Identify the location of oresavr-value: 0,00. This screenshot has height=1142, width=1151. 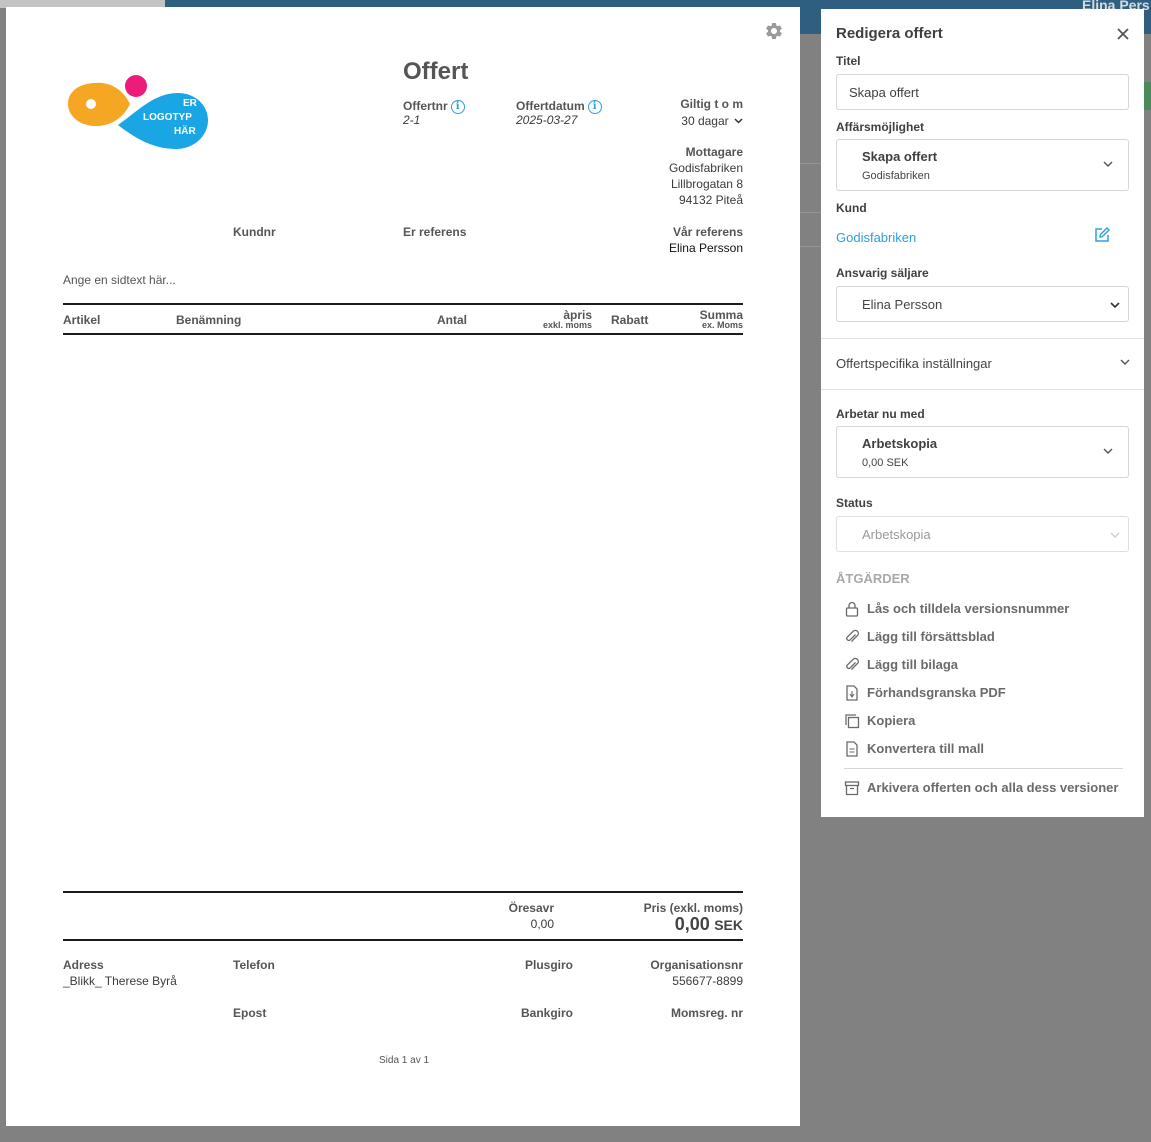
(542, 924).